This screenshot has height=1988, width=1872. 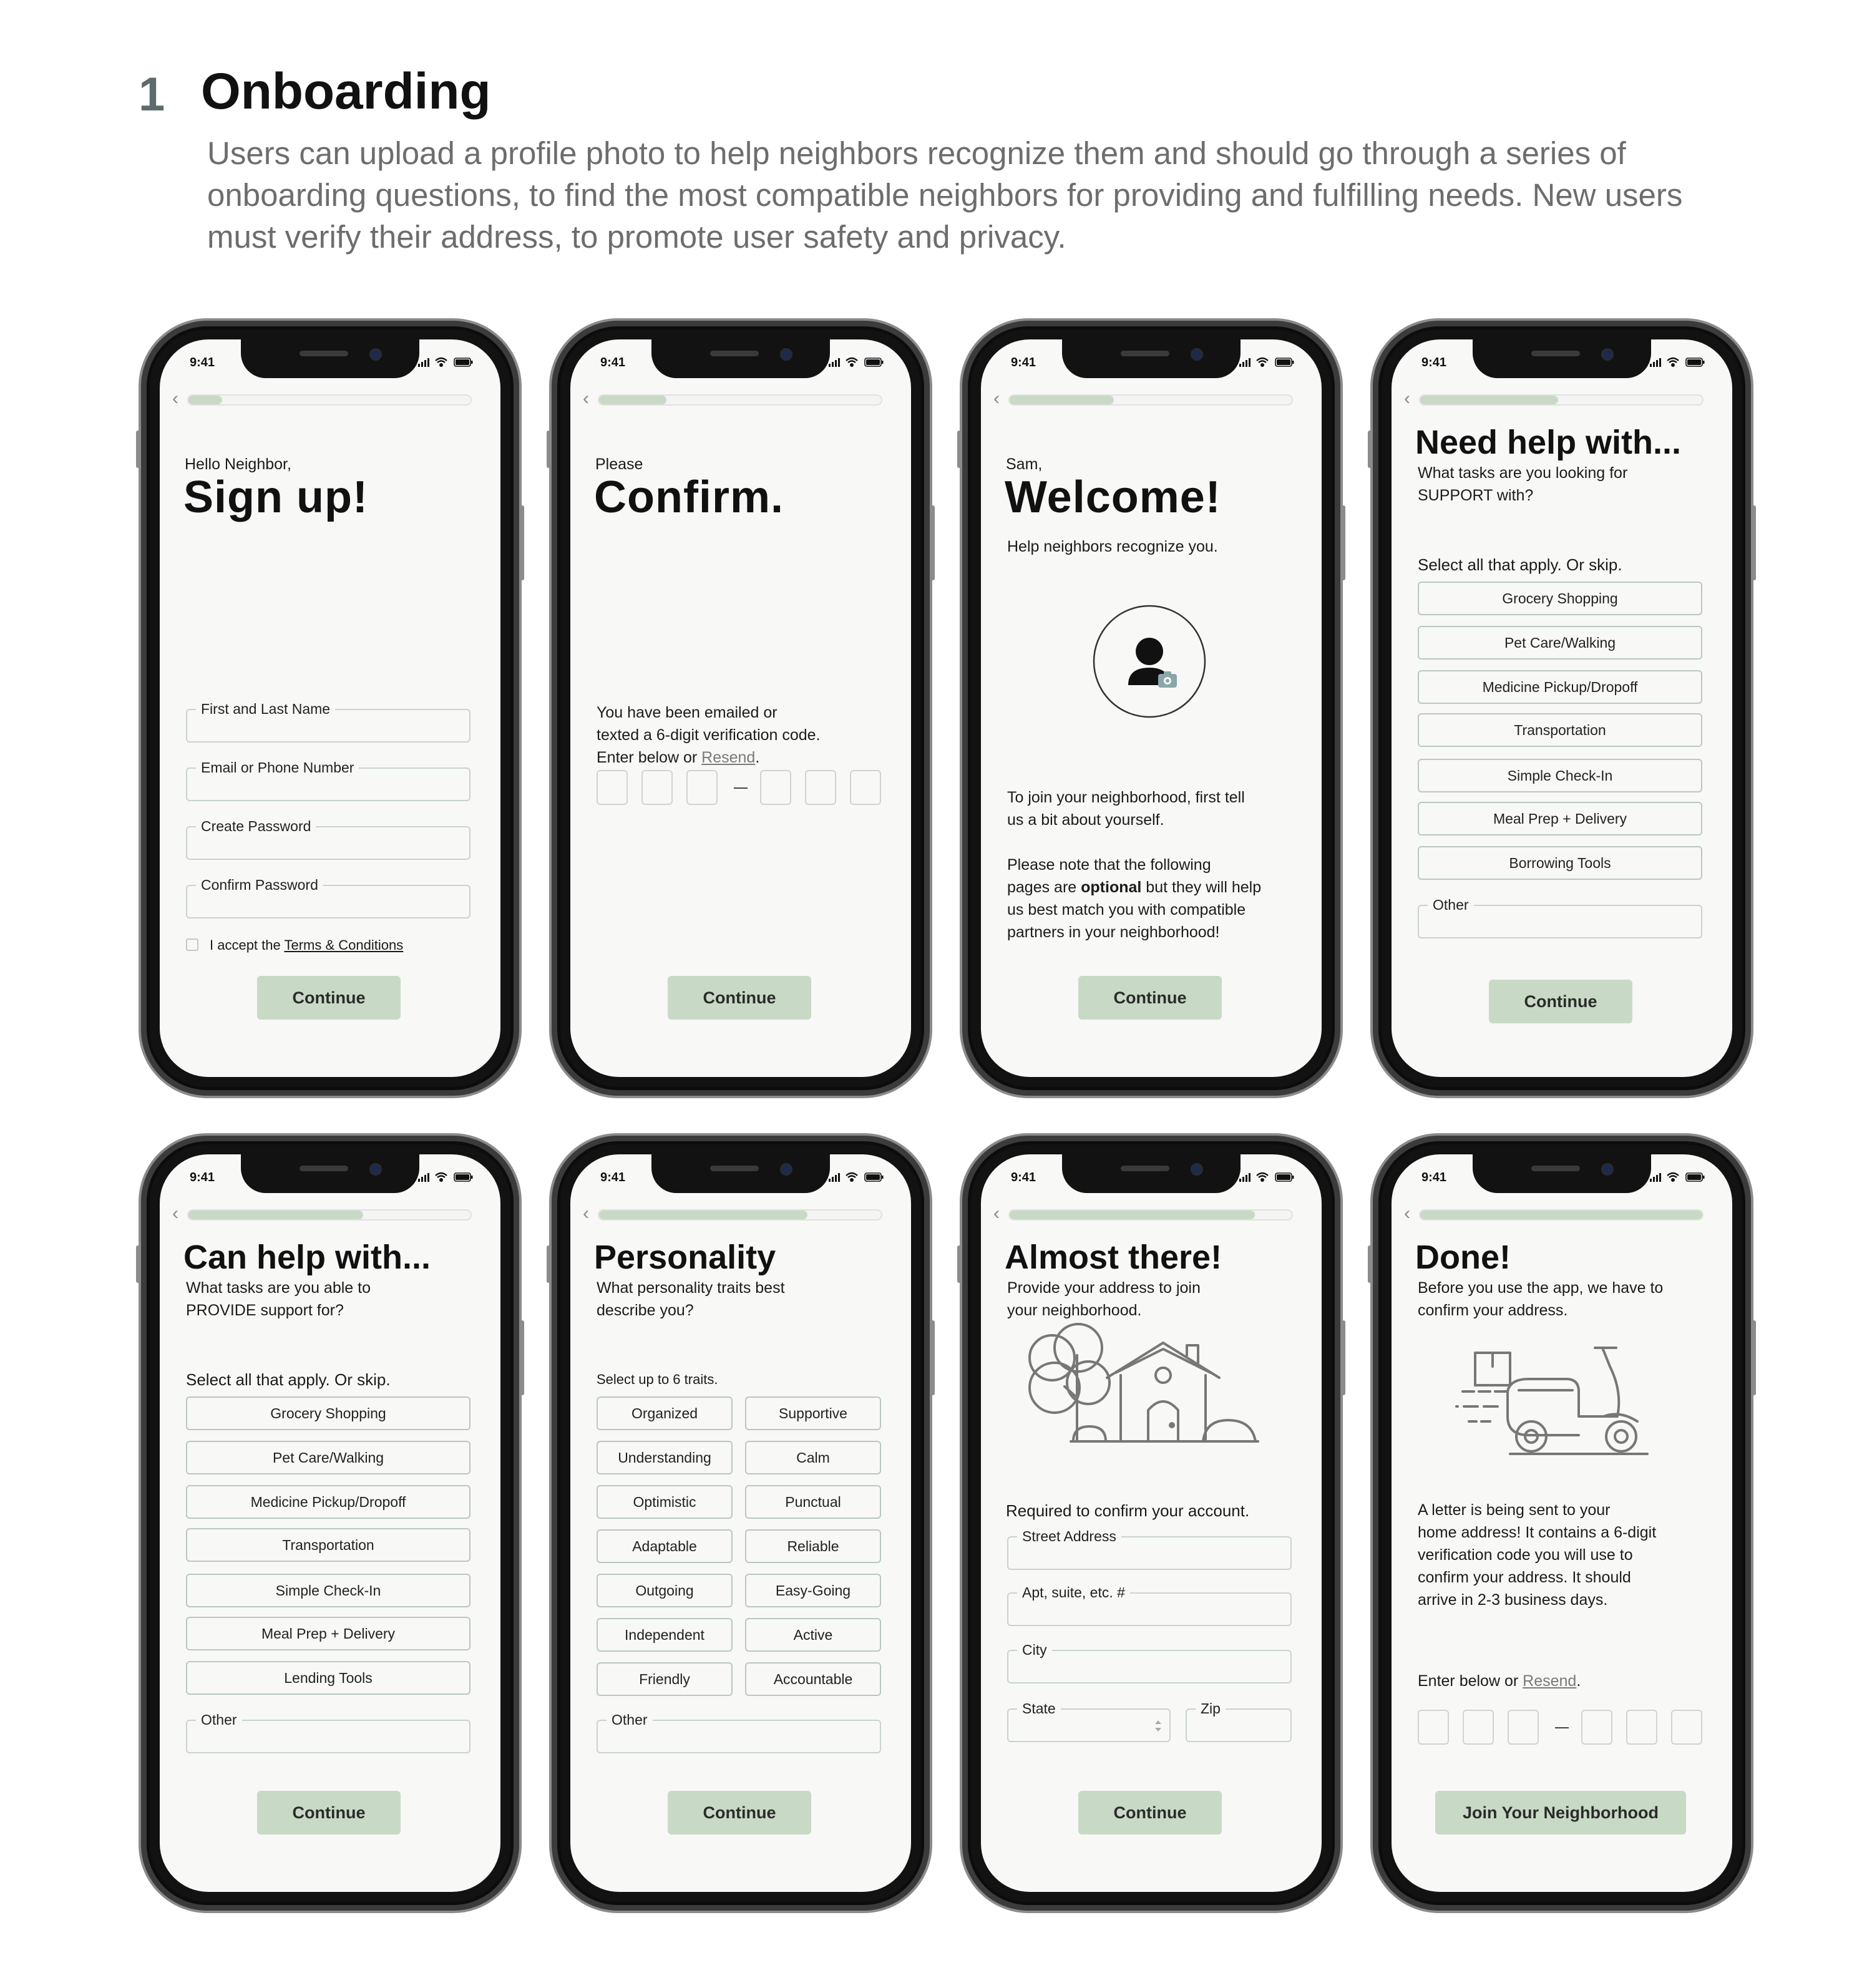 What do you see at coordinates (665, 1413) in the screenshot?
I see `trait-button: Organized` at bounding box center [665, 1413].